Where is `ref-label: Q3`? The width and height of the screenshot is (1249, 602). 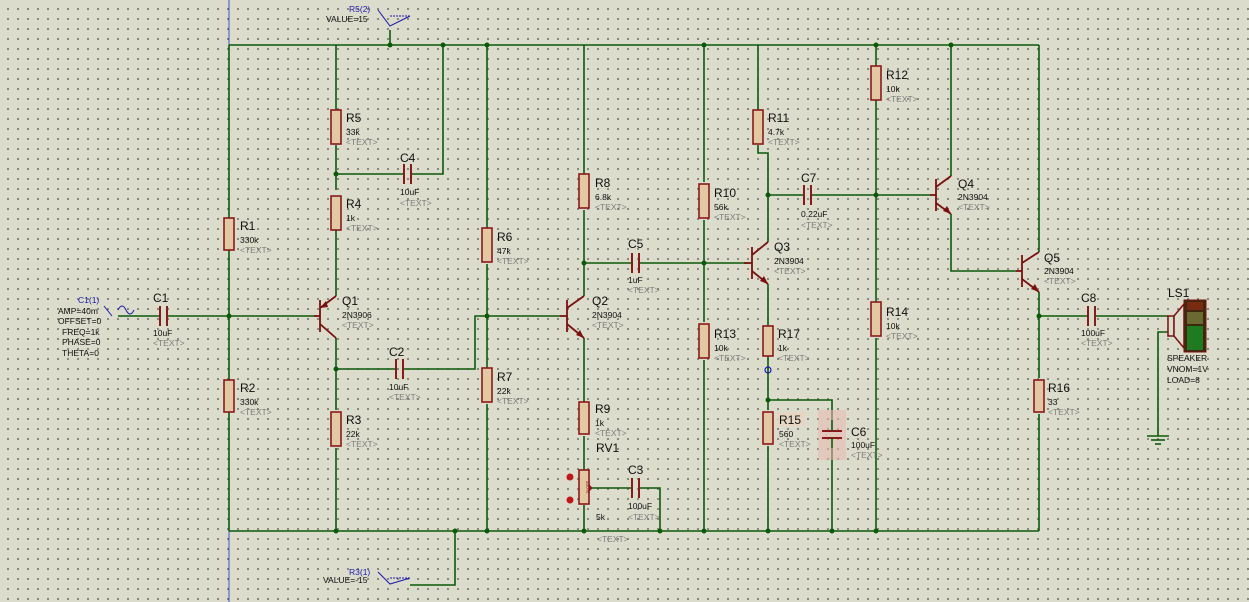 ref-label: Q3 is located at coordinates (782, 247).